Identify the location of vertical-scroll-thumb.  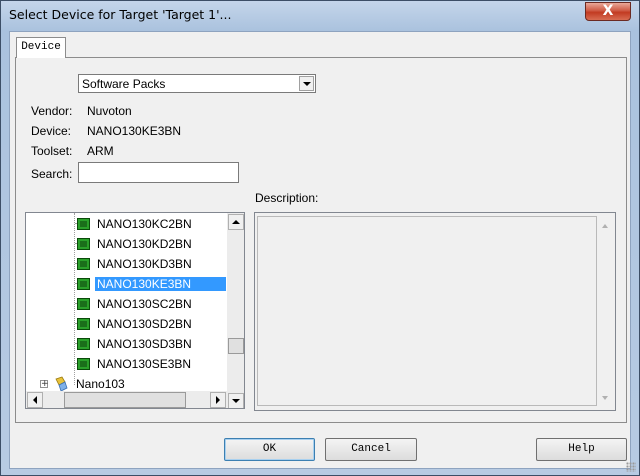
(236, 346).